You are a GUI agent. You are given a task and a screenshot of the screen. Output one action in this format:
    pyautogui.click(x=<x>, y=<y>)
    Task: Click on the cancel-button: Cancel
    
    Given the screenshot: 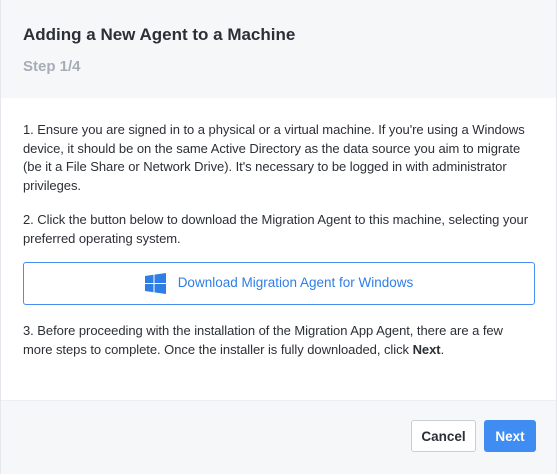 What is the action you would take?
    pyautogui.click(x=443, y=436)
    